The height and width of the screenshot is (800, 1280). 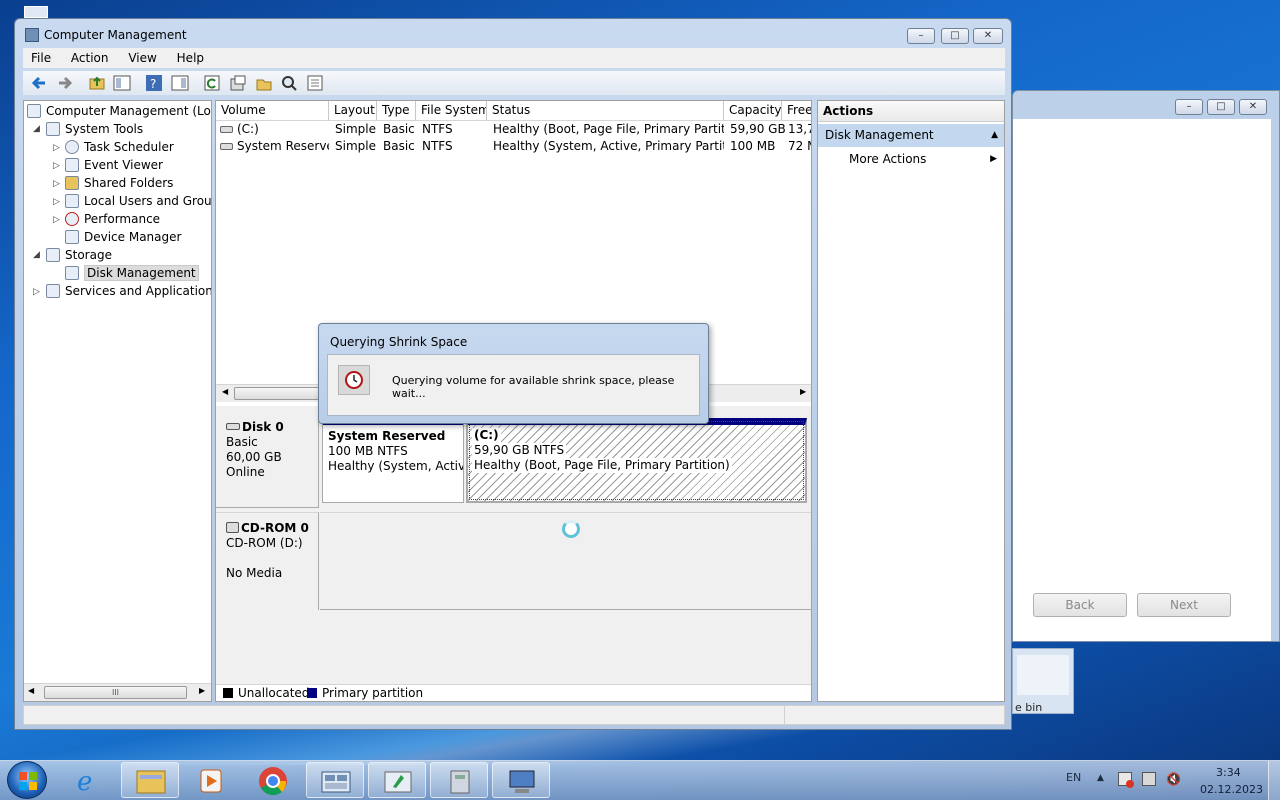 What do you see at coordinates (88, 255) in the screenshot?
I see `tree-item-label: Storage` at bounding box center [88, 255].